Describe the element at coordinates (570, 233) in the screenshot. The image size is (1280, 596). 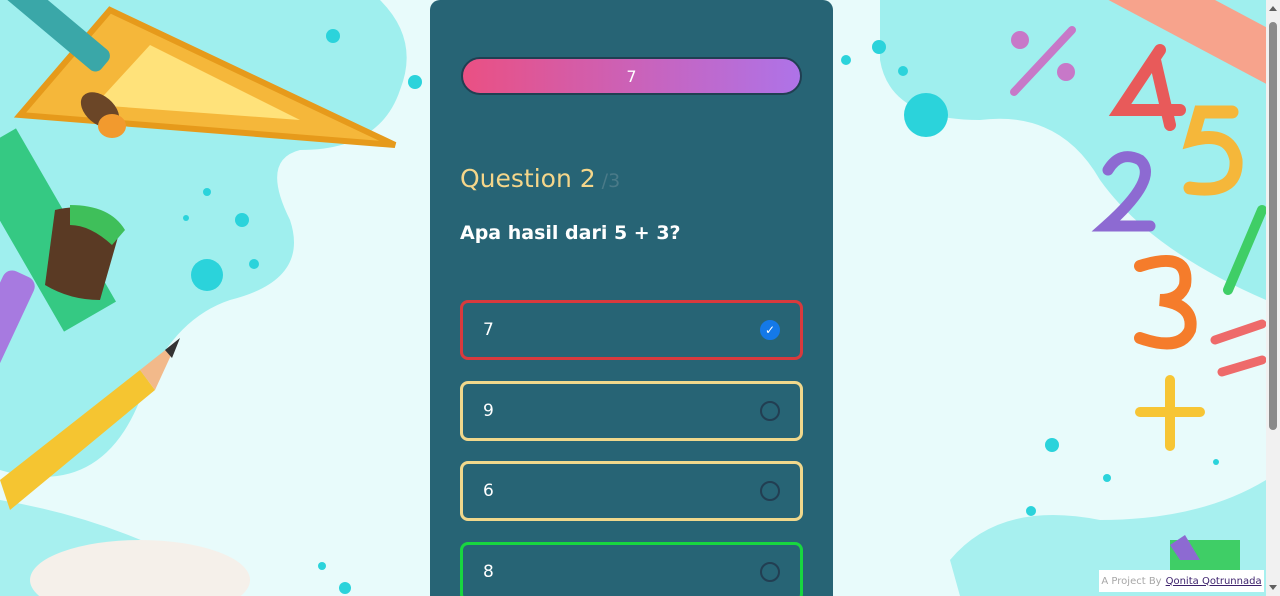
I see `question-text: Apa hasil dari 5 + 3?` at that location.